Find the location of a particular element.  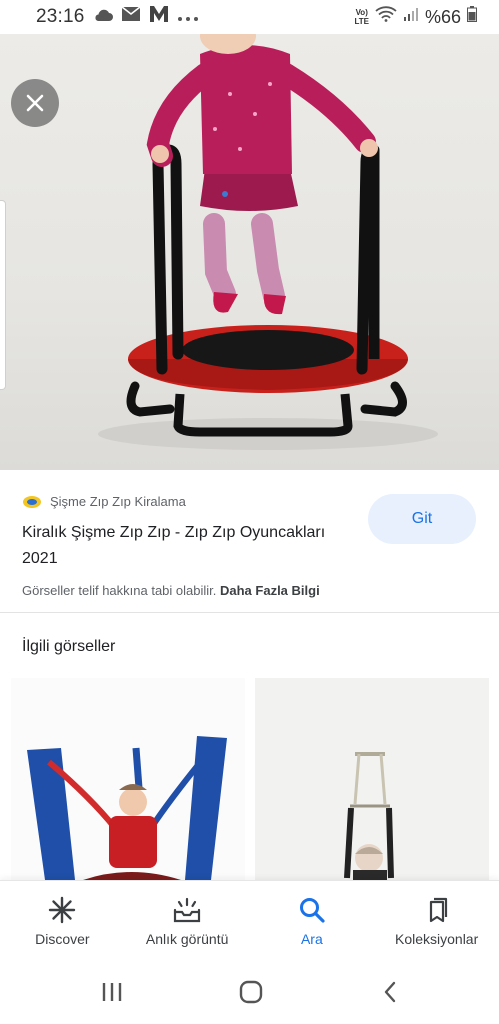

home-button is located at coordinates (251, 992).